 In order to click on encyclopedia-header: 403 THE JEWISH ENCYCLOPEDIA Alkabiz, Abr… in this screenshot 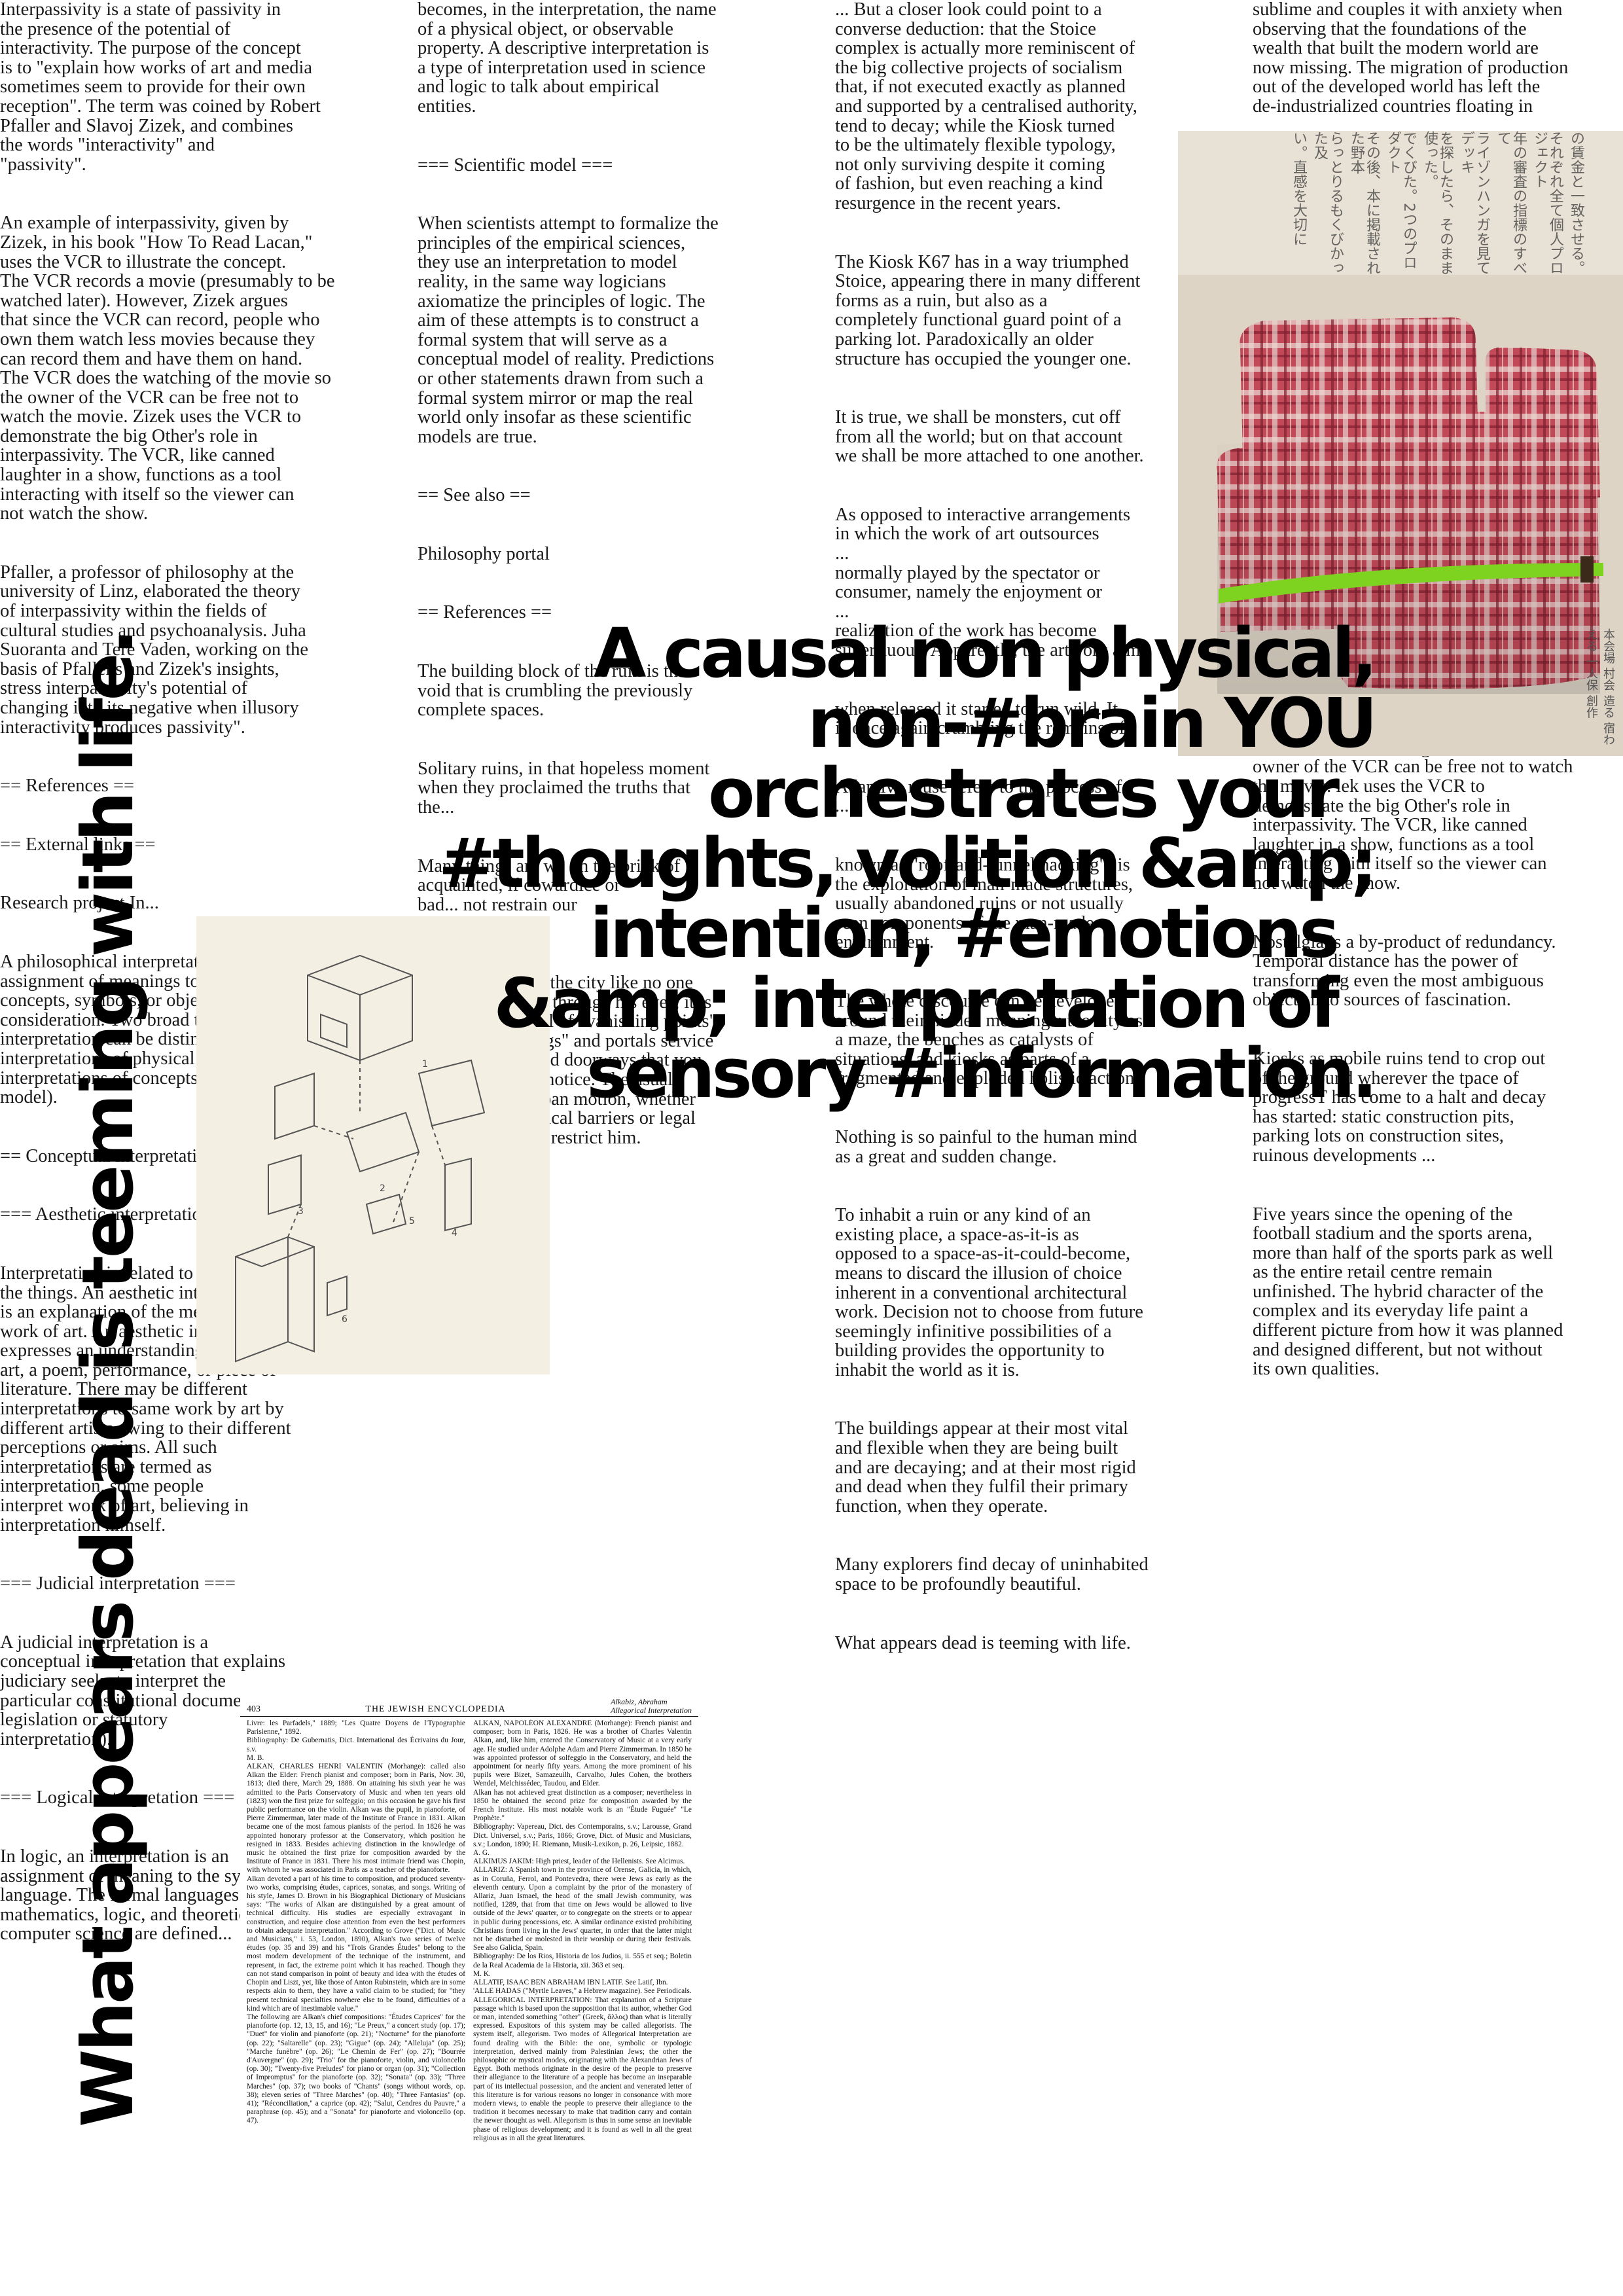, I will do `click(469, 1706)`.